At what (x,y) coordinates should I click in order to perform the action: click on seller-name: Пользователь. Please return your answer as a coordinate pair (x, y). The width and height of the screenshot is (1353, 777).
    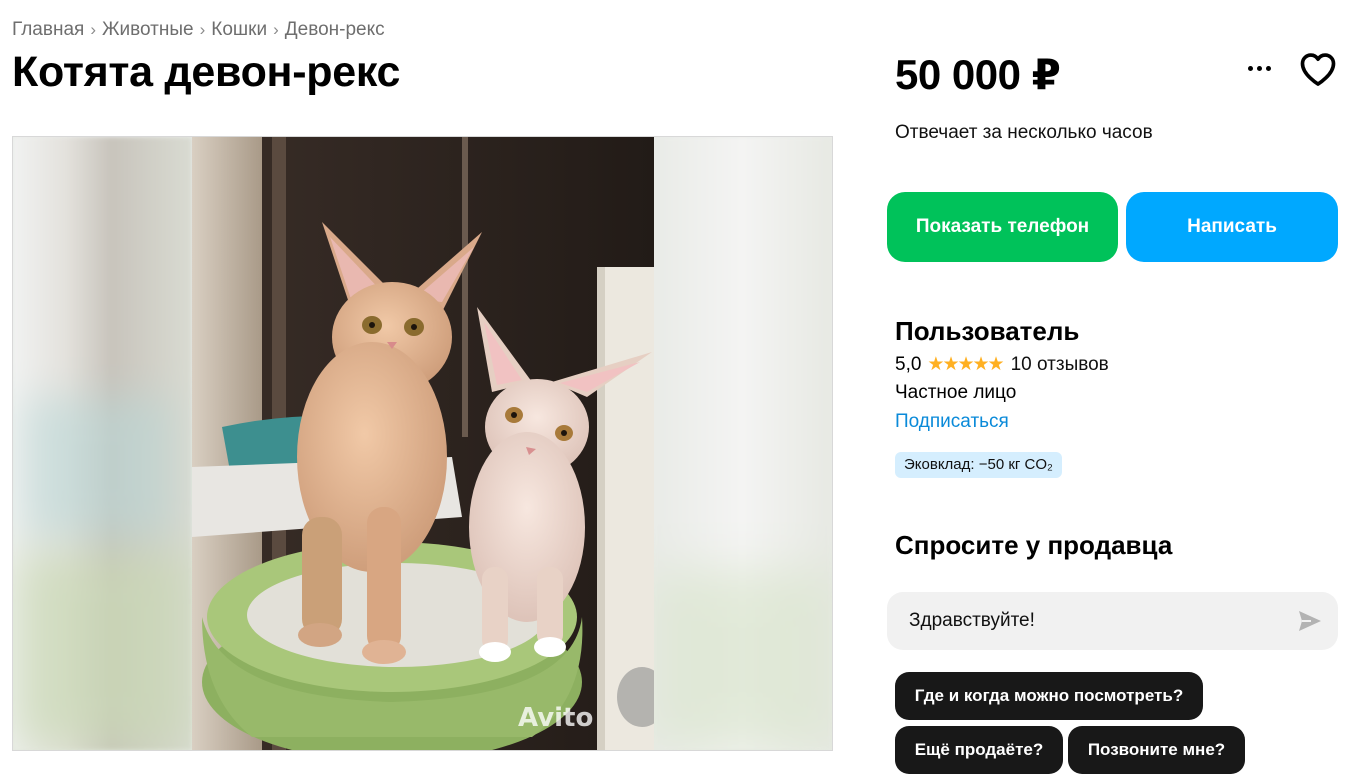
    Looking at the image, I should click on (987, 331).